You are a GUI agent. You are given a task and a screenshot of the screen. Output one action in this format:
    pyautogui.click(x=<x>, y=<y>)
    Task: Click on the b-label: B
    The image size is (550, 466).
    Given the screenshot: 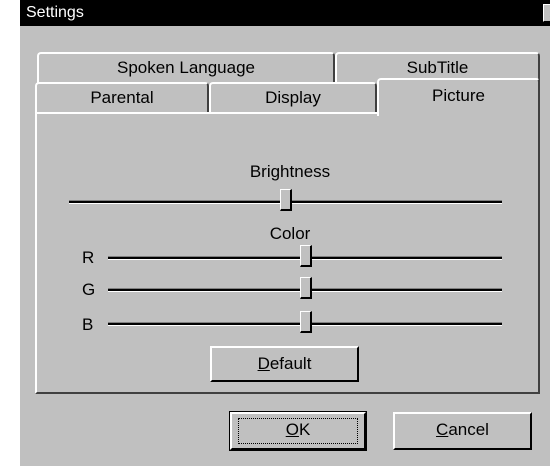 What is the action you would take?
    pyautogui.click(x=88, y=324)
    